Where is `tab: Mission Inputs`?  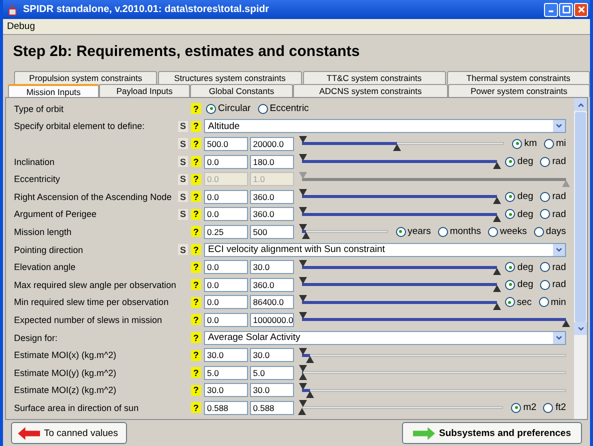
tab: Mission Inputs is located at coordinates (53, 90).